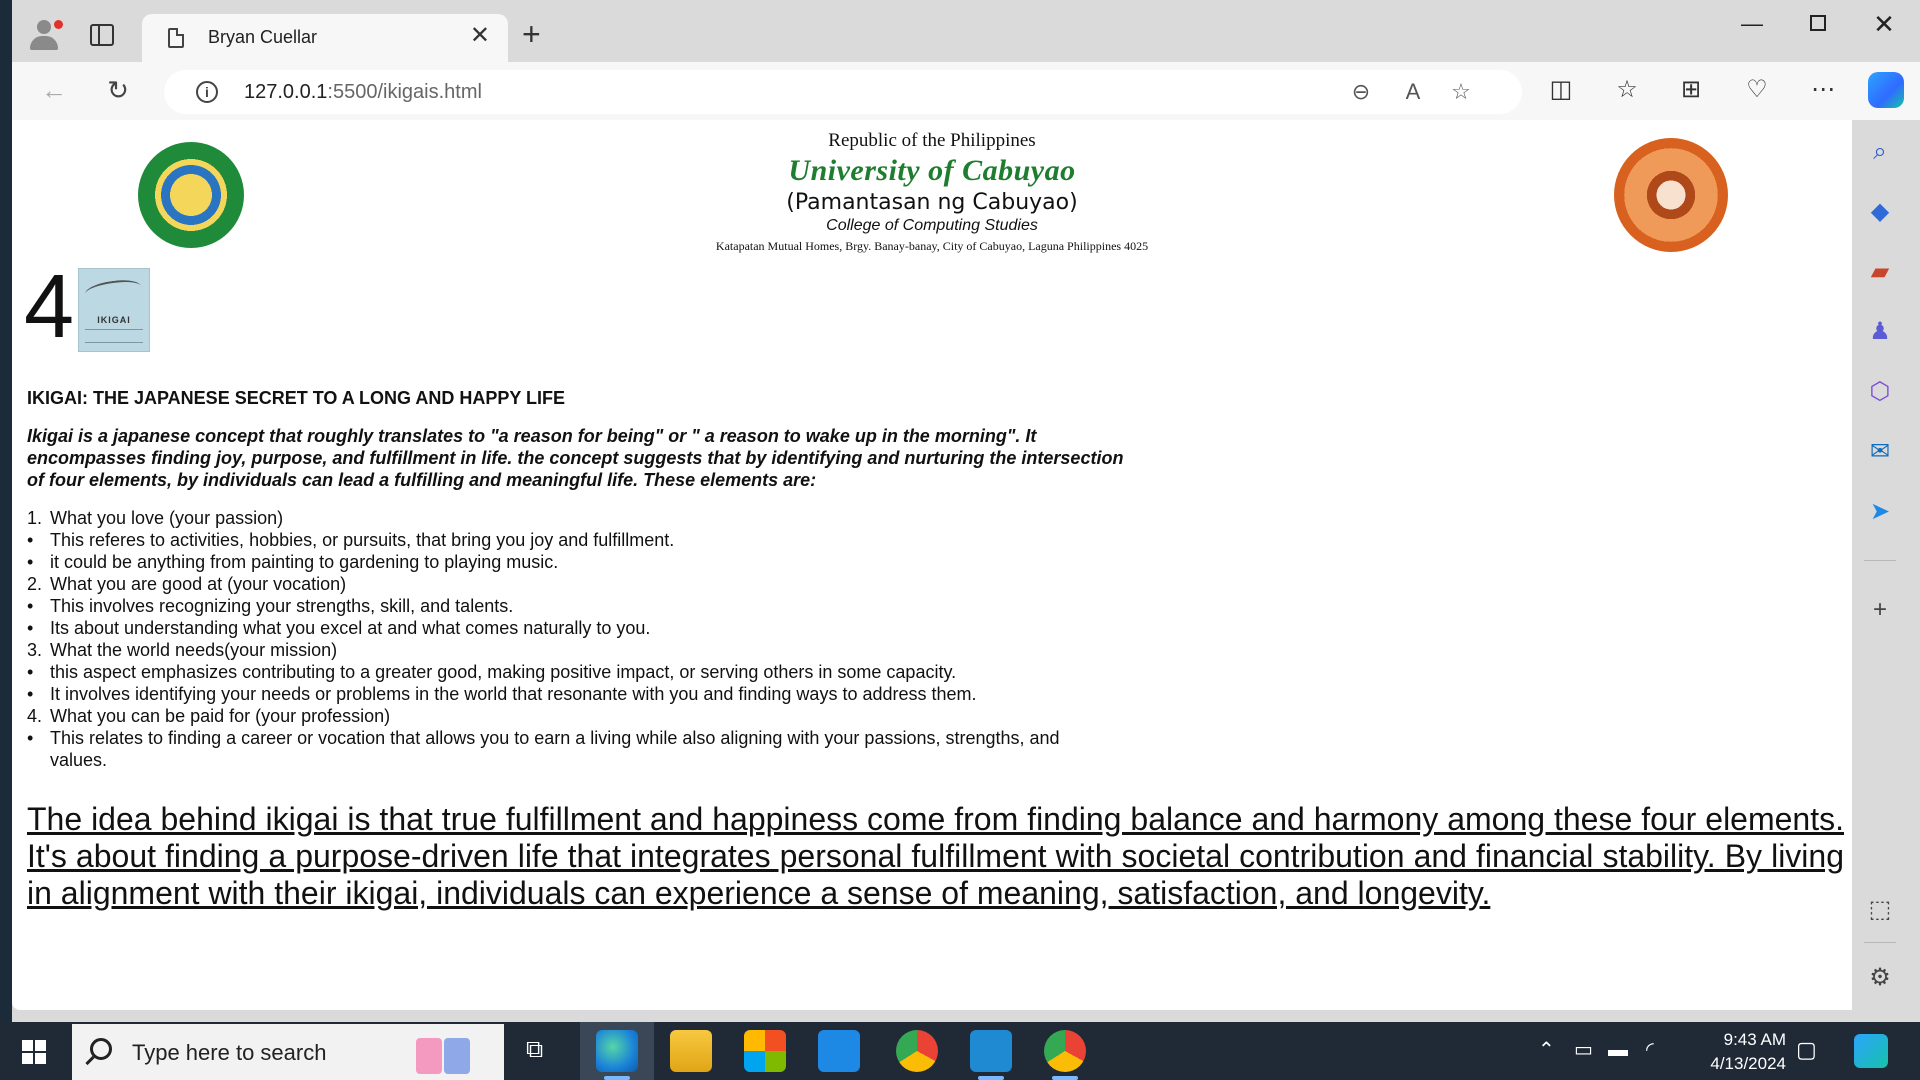 This screenshot has width=1920, height=1080. I want to click on search-icon: ⌕, so click(1880, 152).